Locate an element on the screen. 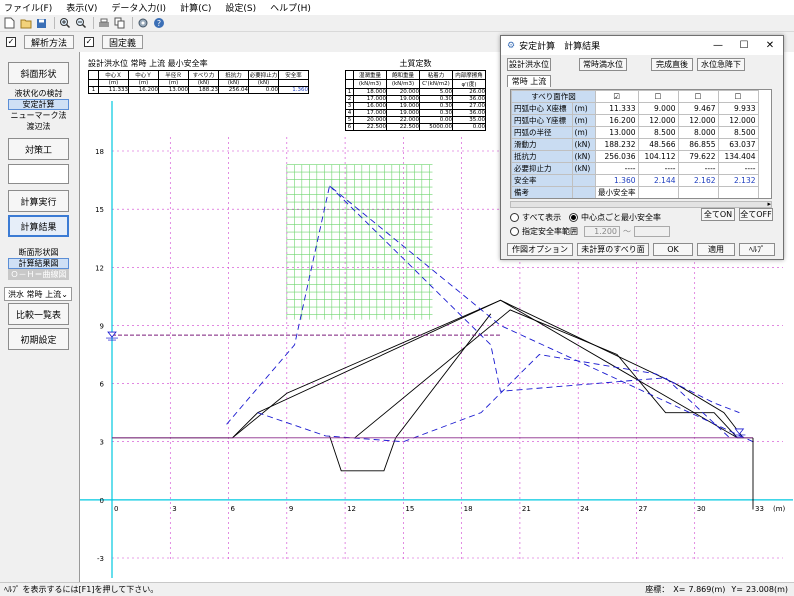 Image resolution: width=794 pixels, height=596 pixels. save-icon is located at coordinates (41, 23).